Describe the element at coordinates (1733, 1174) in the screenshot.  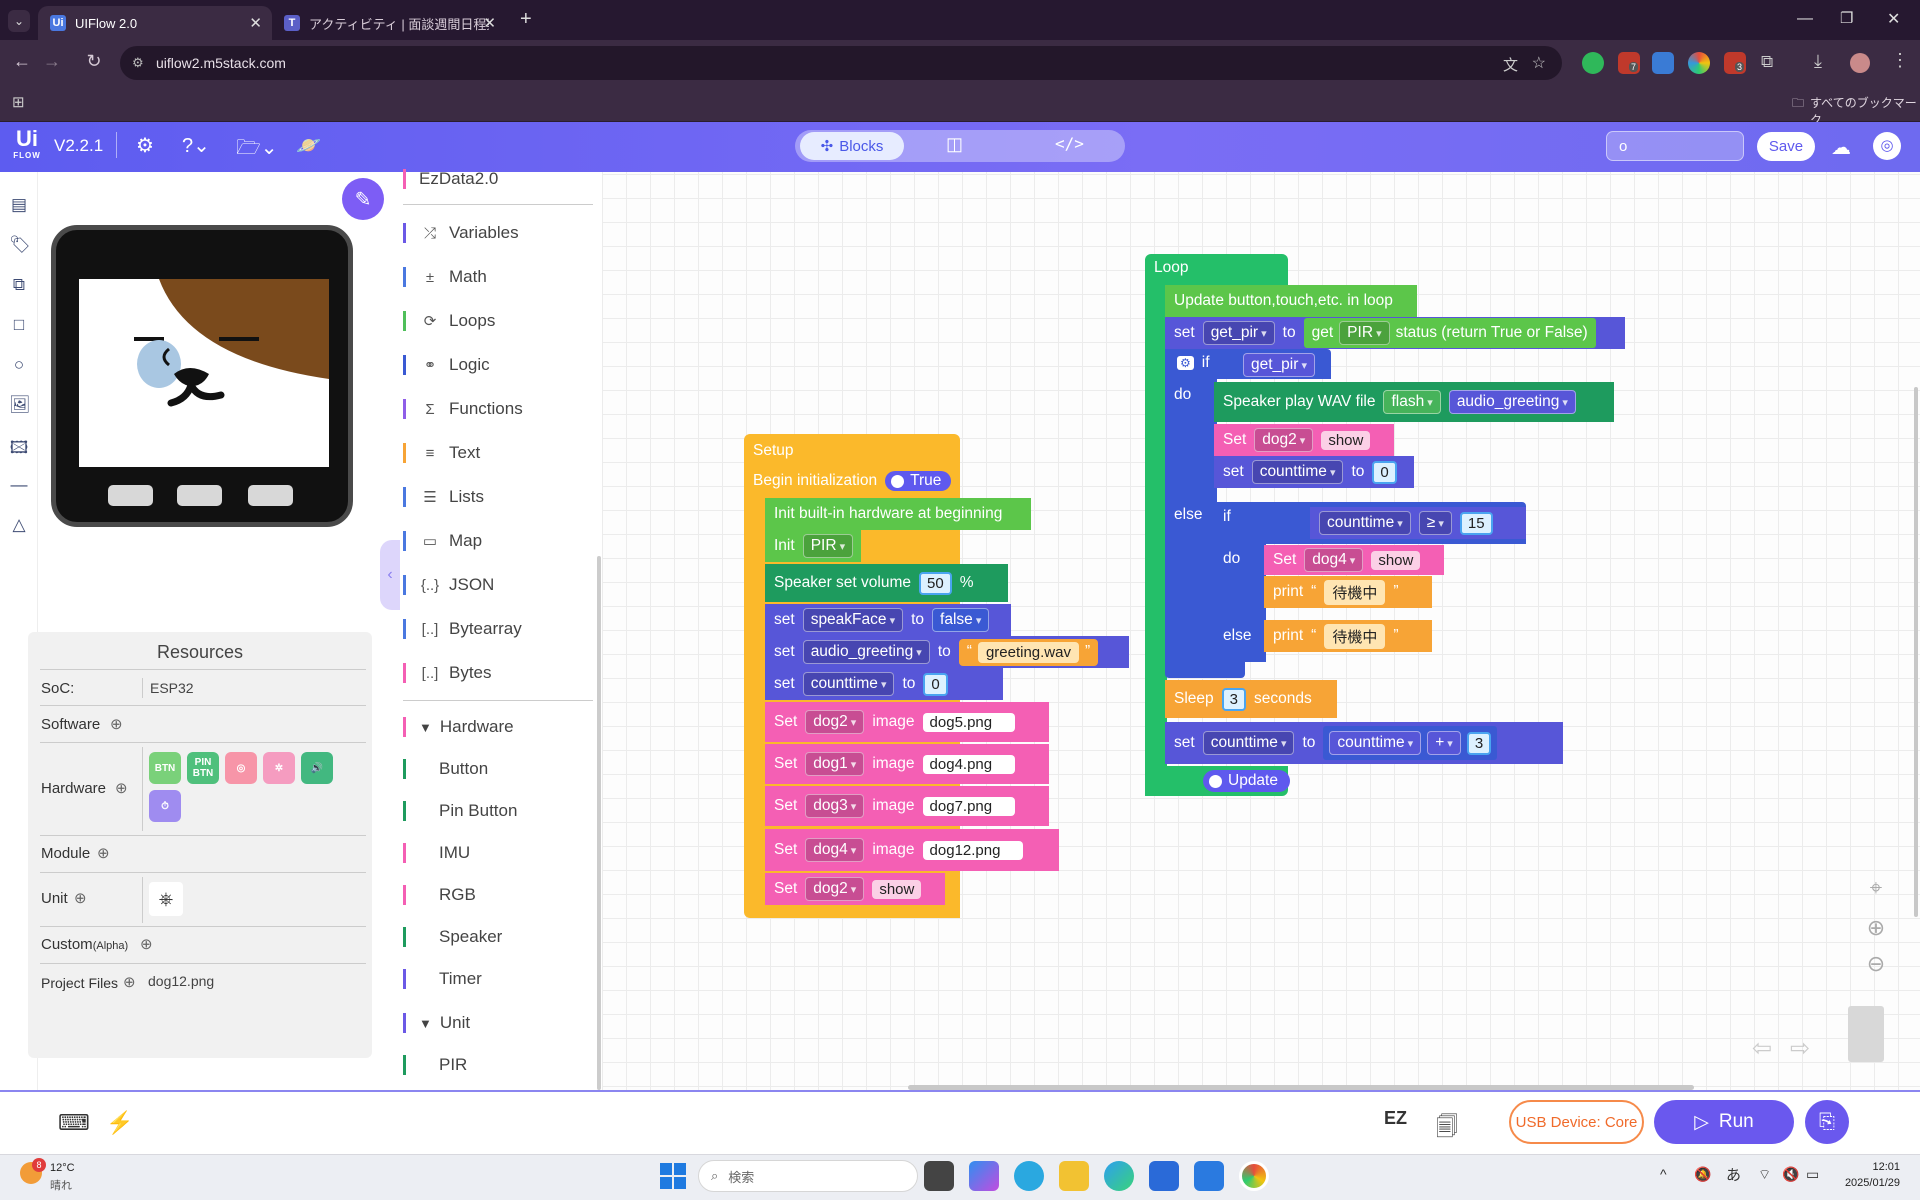
I see `ime-indicator: あ` at that location.